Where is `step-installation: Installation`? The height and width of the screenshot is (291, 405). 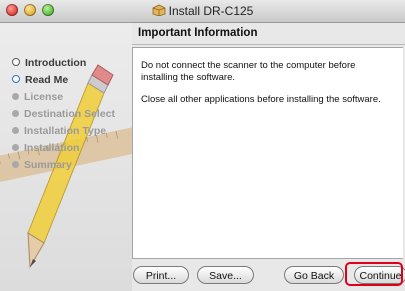 step-installation: Installation is located at coordinates (63, 150).